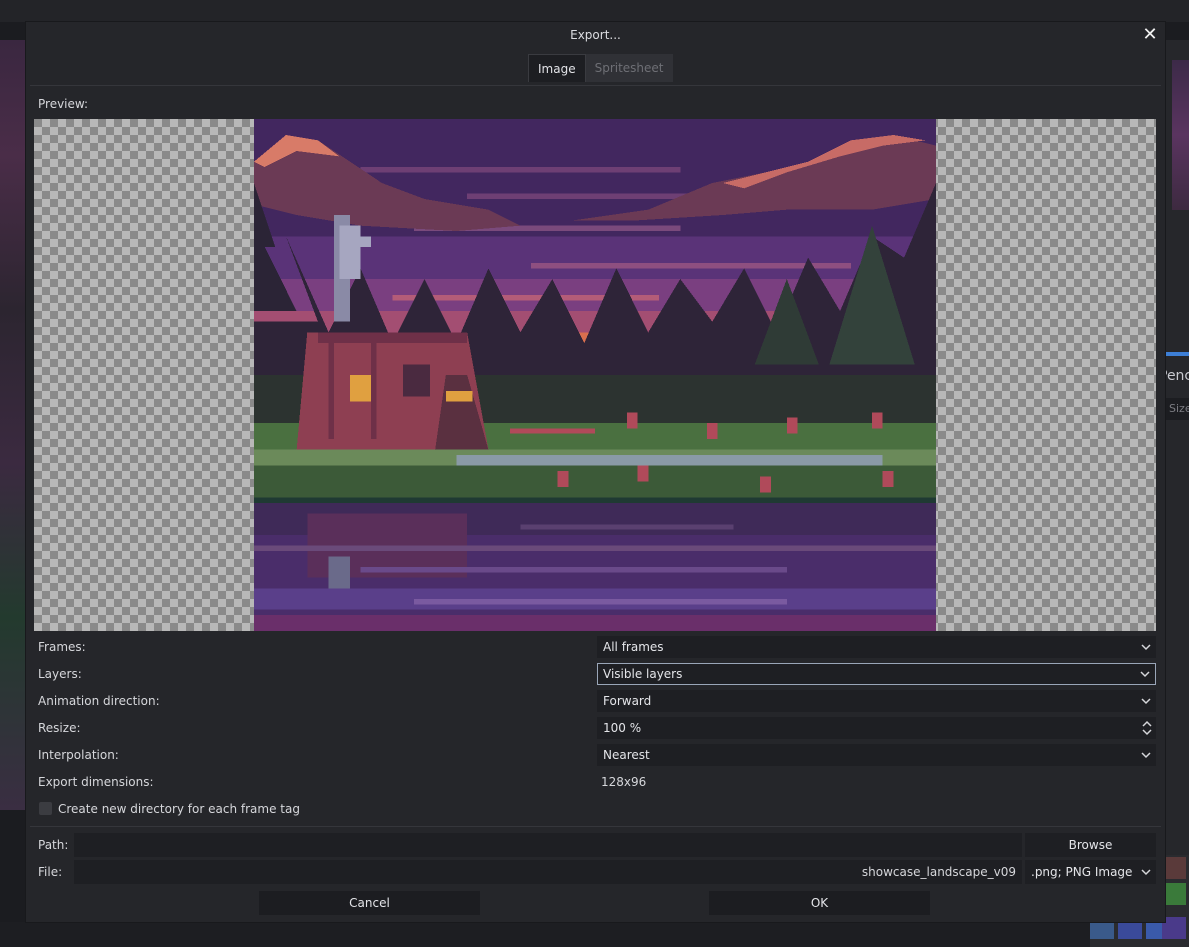 This screenshot has height=947, width=1189. Describe the element at coordinates (876, 755) in the screenshot. I see `interpolation-select: Nearest` at that location.